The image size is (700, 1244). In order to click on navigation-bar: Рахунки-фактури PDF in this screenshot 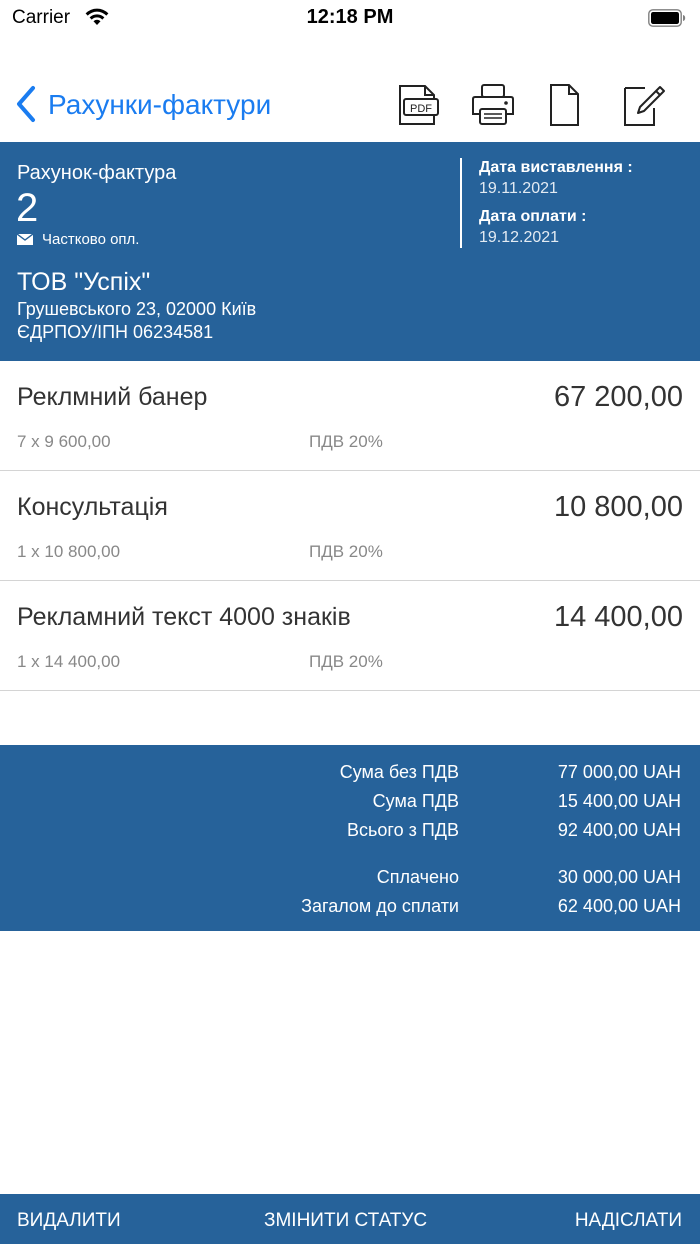, I will do `click(350, 105)`.